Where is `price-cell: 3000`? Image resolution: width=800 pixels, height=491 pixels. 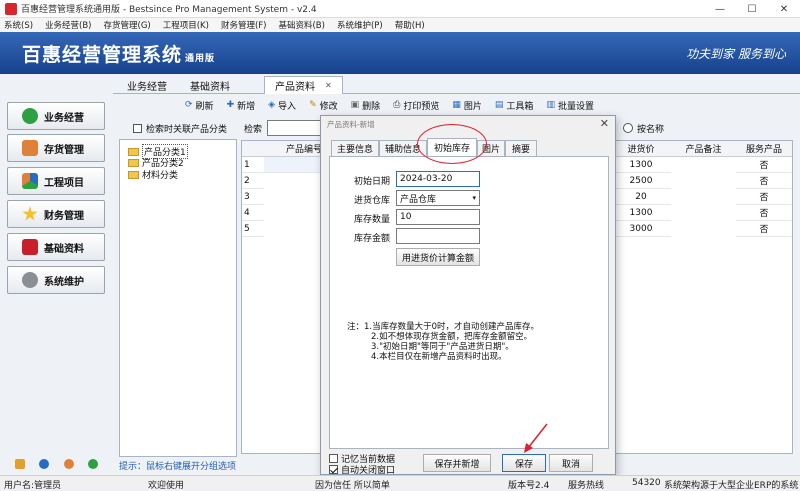 price-cell: 3000 is located at coordinates (641, 229).